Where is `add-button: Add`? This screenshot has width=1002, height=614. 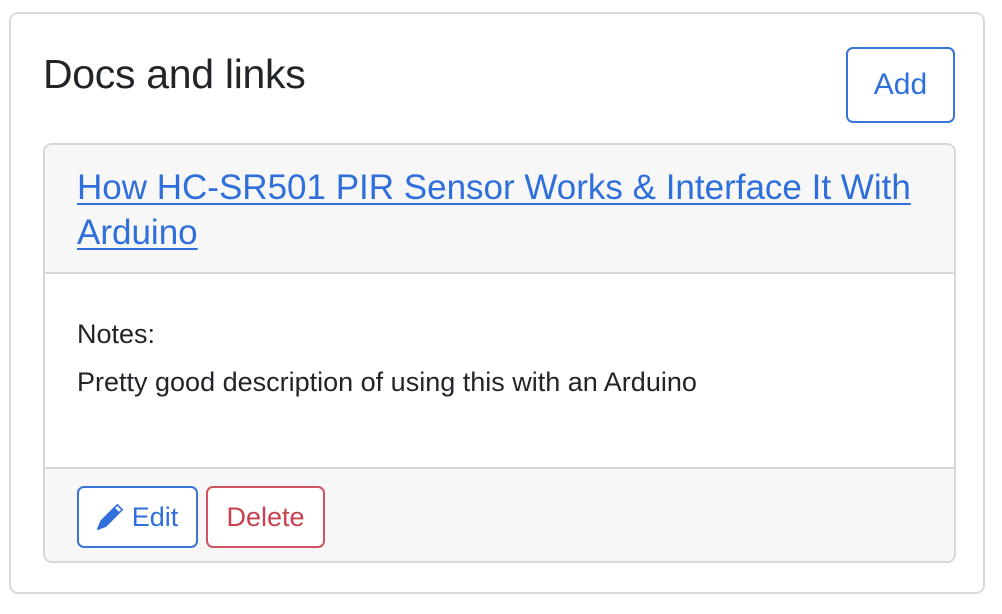
add-button: Add is located at coordinates (900, 85).